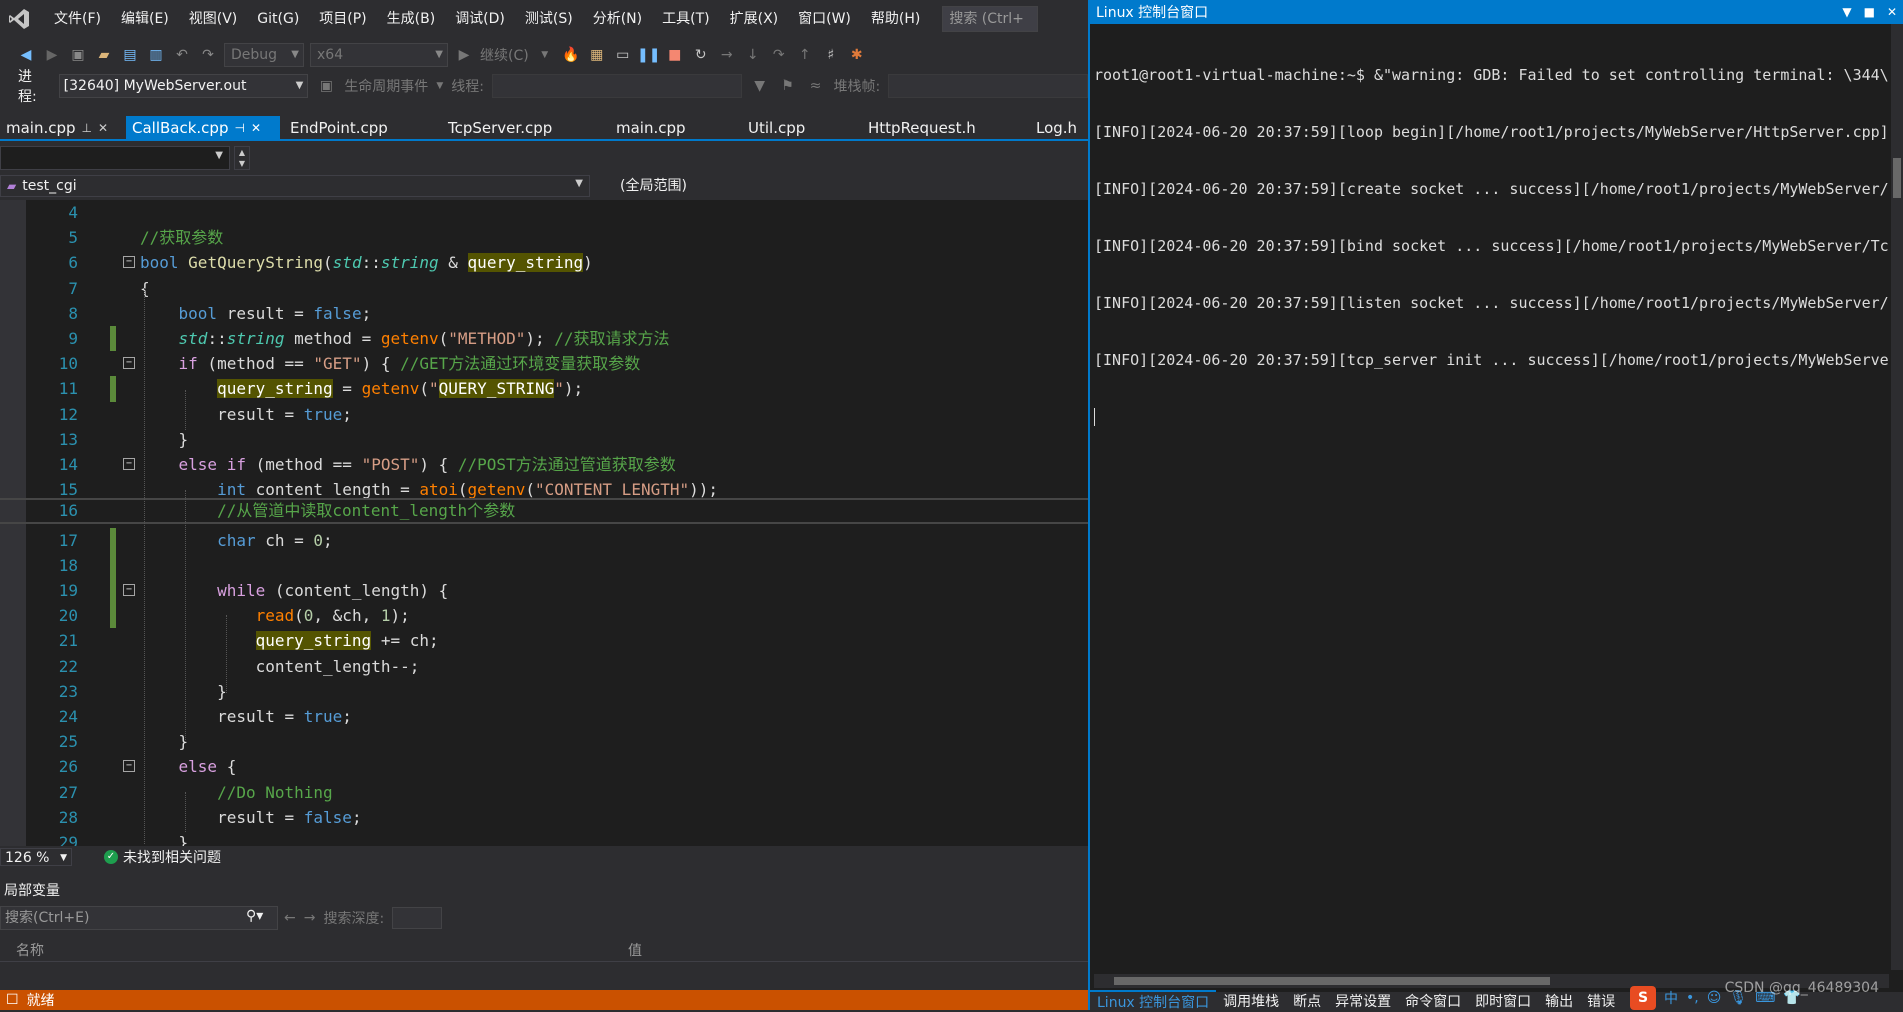 The image size is (1903, 1012). What do you see at coordinates (549, 19) in the screenshot?
I see `menu-test: 测试(S)` at bounding box center [549, 19].